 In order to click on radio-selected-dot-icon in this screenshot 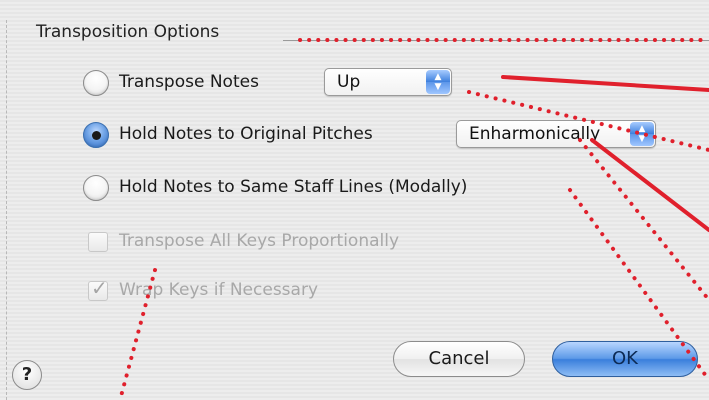, I will do `click(96, 135)`.